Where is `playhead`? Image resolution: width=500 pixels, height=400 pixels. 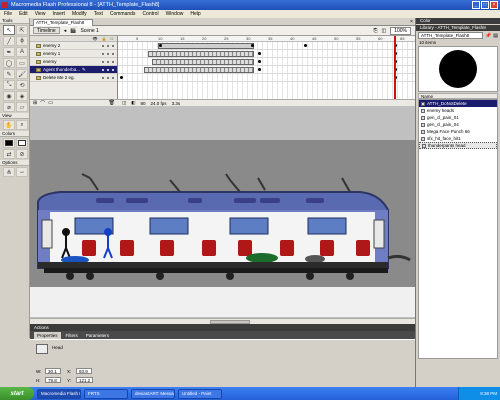
playhead is located at coordinates (395, 71).